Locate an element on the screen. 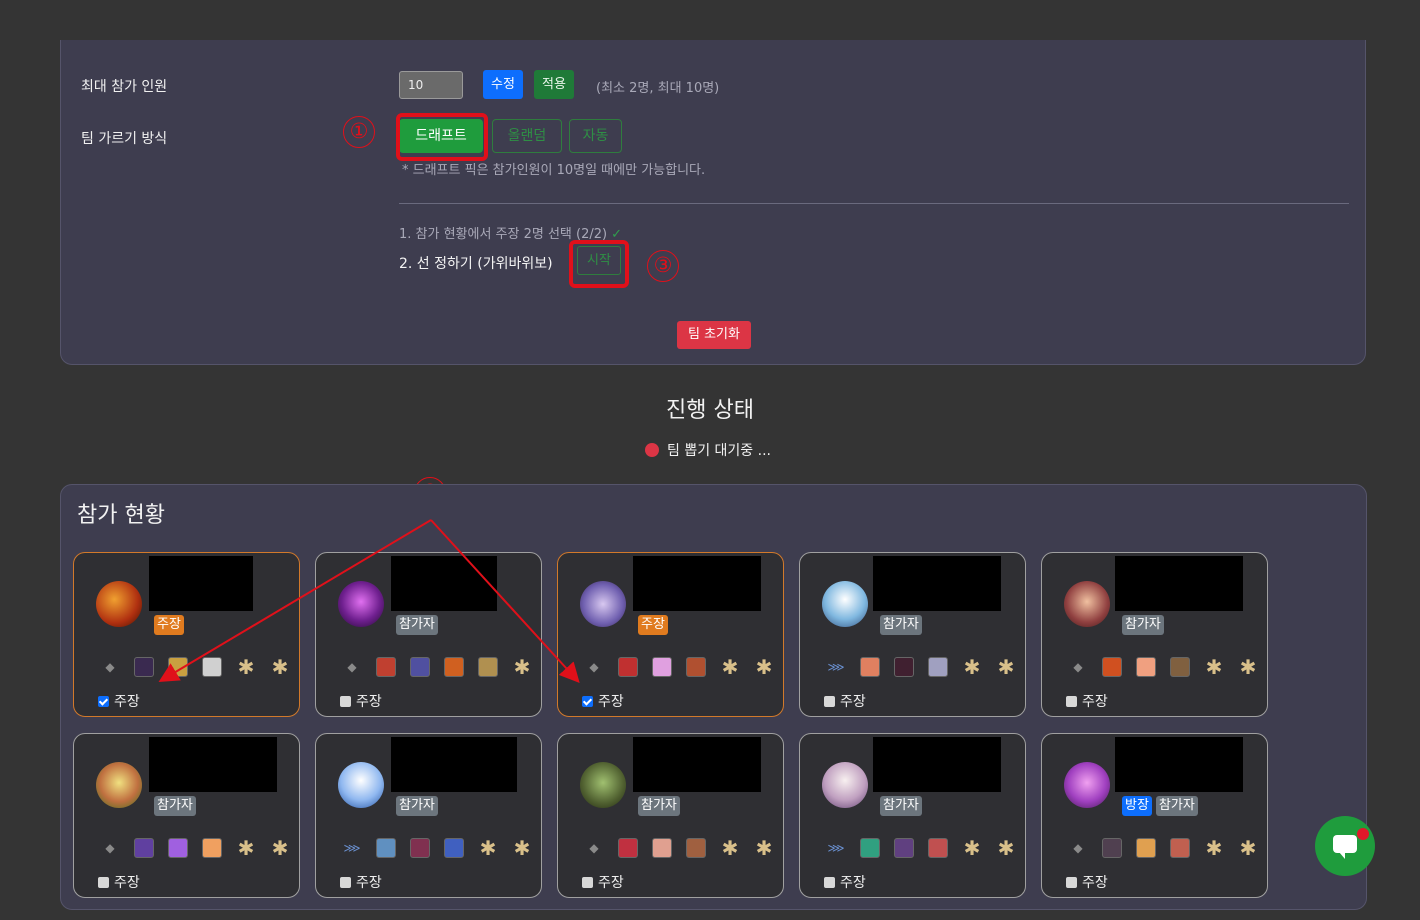  notification-dot is located at coordinates (1363, 834).